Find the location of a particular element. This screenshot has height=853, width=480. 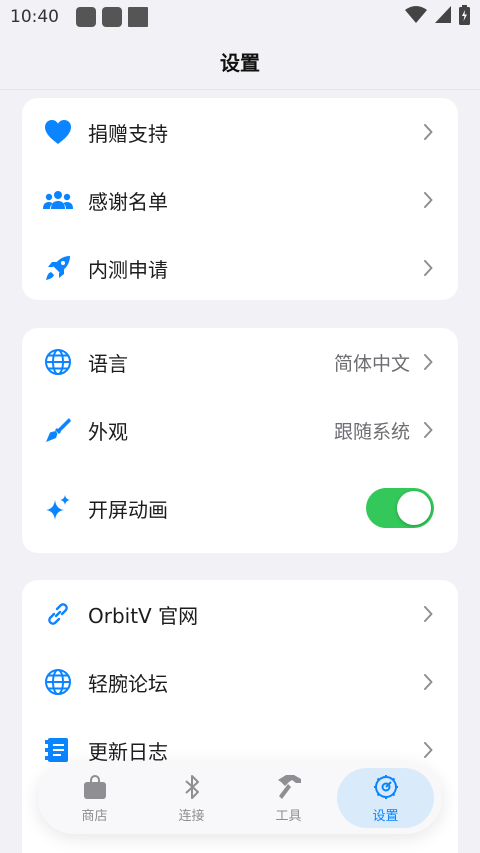

thanks-label: 感谢名单 is located at coordinates (128, 201).